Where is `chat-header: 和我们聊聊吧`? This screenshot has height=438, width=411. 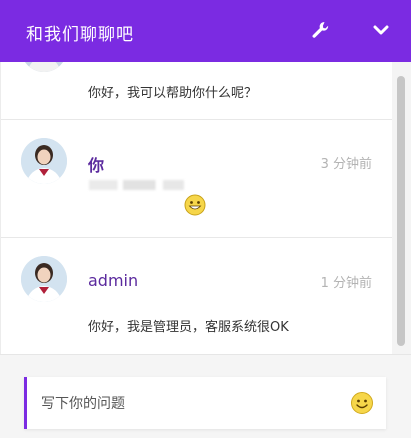
chat-header: 和我们聊聊吧 is located at coordinates (205, 31).